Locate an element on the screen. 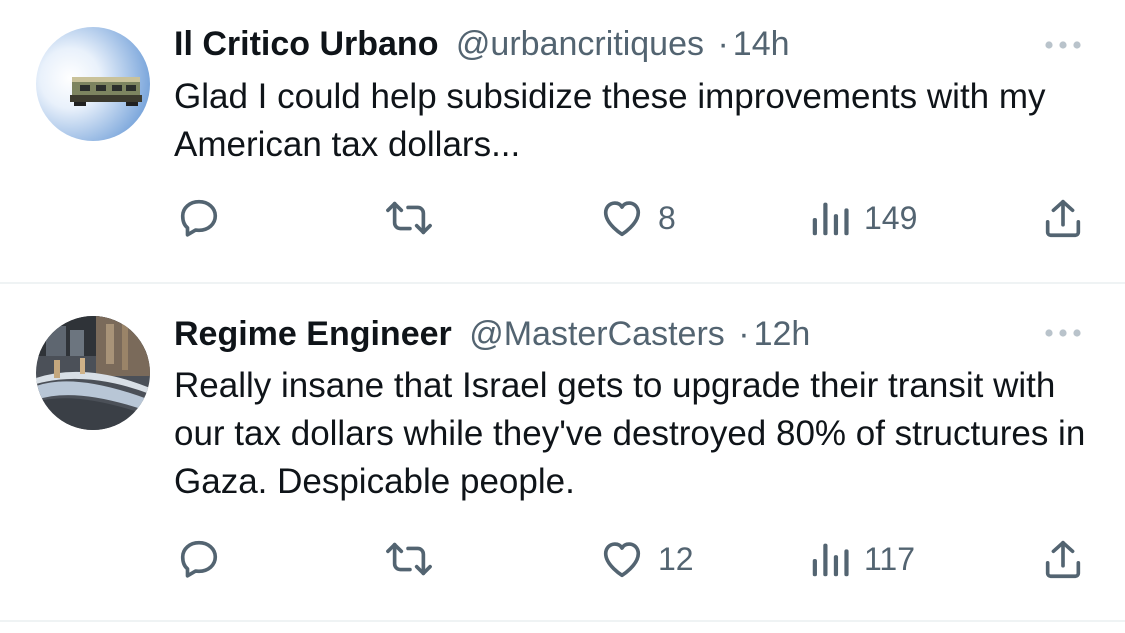 This screenshot has width=1125, height=633. user-handle: @urbancritiques is located at coordinates (580, 44).